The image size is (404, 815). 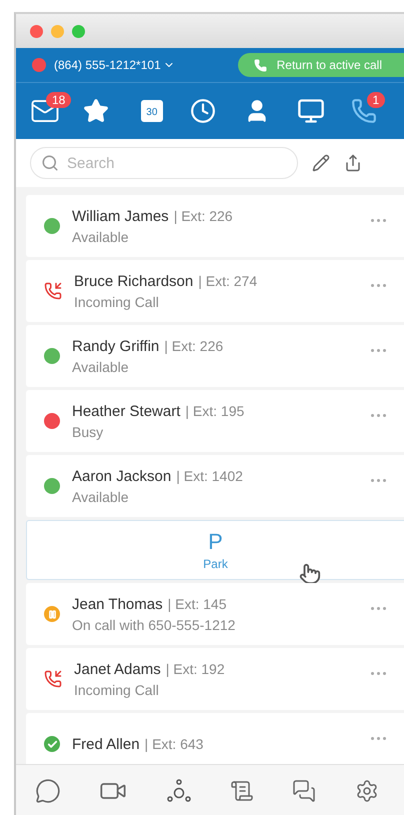 What do you see at coordinates (311, 111) in the screenshot?
I see `monitor-icon` at bounding box center [311, 111].